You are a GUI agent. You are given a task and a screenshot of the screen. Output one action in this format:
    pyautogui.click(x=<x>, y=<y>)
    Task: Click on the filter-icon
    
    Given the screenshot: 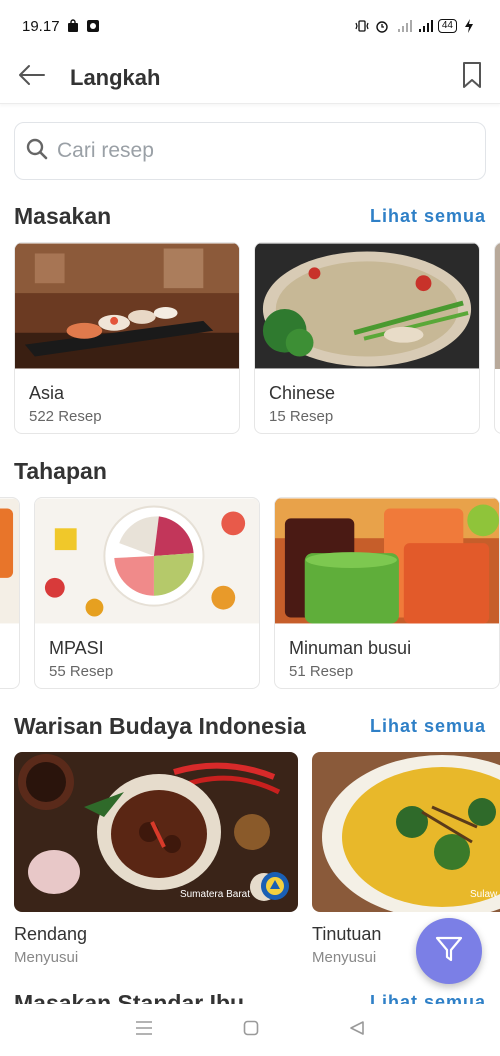 What is the action you would take?
    pyautogui.click(x=449, y=951)
    